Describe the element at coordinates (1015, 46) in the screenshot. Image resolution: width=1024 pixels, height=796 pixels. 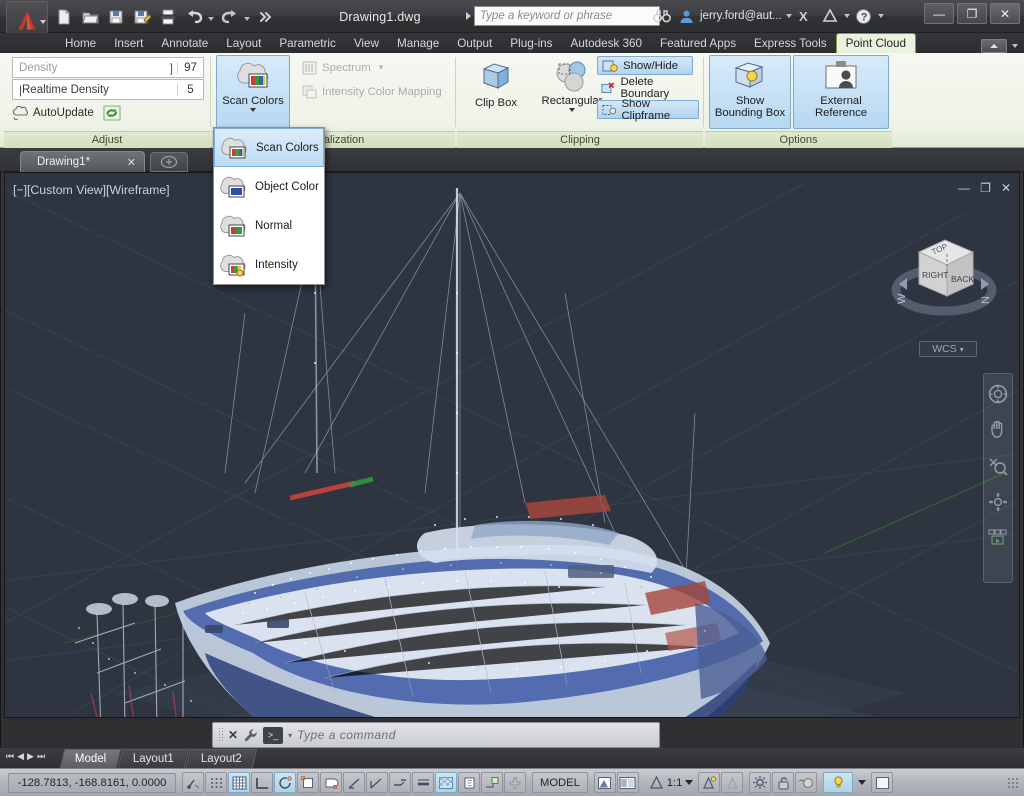
I see `ribbon-minimize-caret-icon` at that location.